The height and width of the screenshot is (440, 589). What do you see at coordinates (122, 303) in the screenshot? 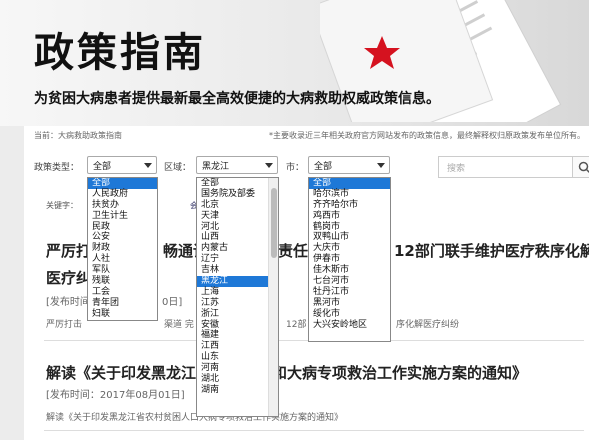
I see `dropdown-option: 青年团` at bounding box center [122, 303].